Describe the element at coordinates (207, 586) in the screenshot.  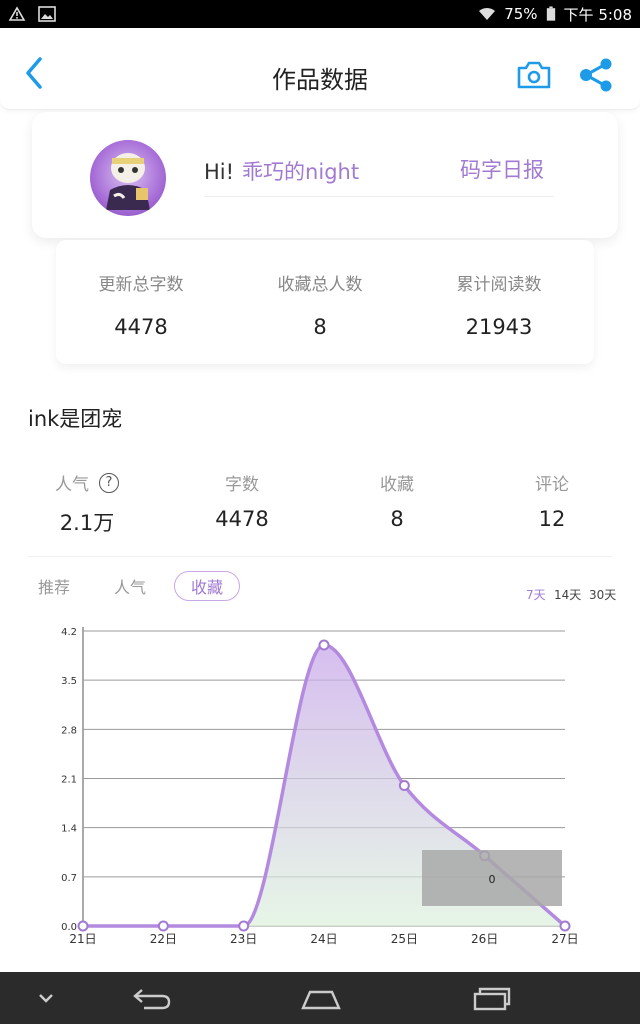
I see `tab-favorites: 收藏` at that location.